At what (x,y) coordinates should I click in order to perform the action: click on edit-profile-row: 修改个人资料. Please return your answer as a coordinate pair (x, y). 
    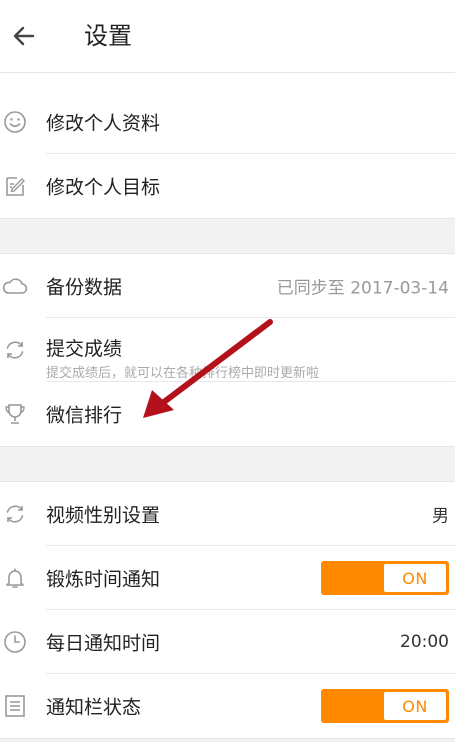
    Looking at the image, I should click on (227, 122).